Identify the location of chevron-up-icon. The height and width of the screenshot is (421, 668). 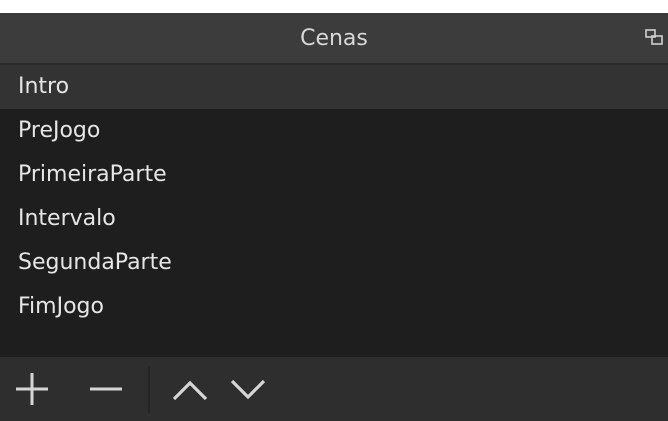
(190, 390).